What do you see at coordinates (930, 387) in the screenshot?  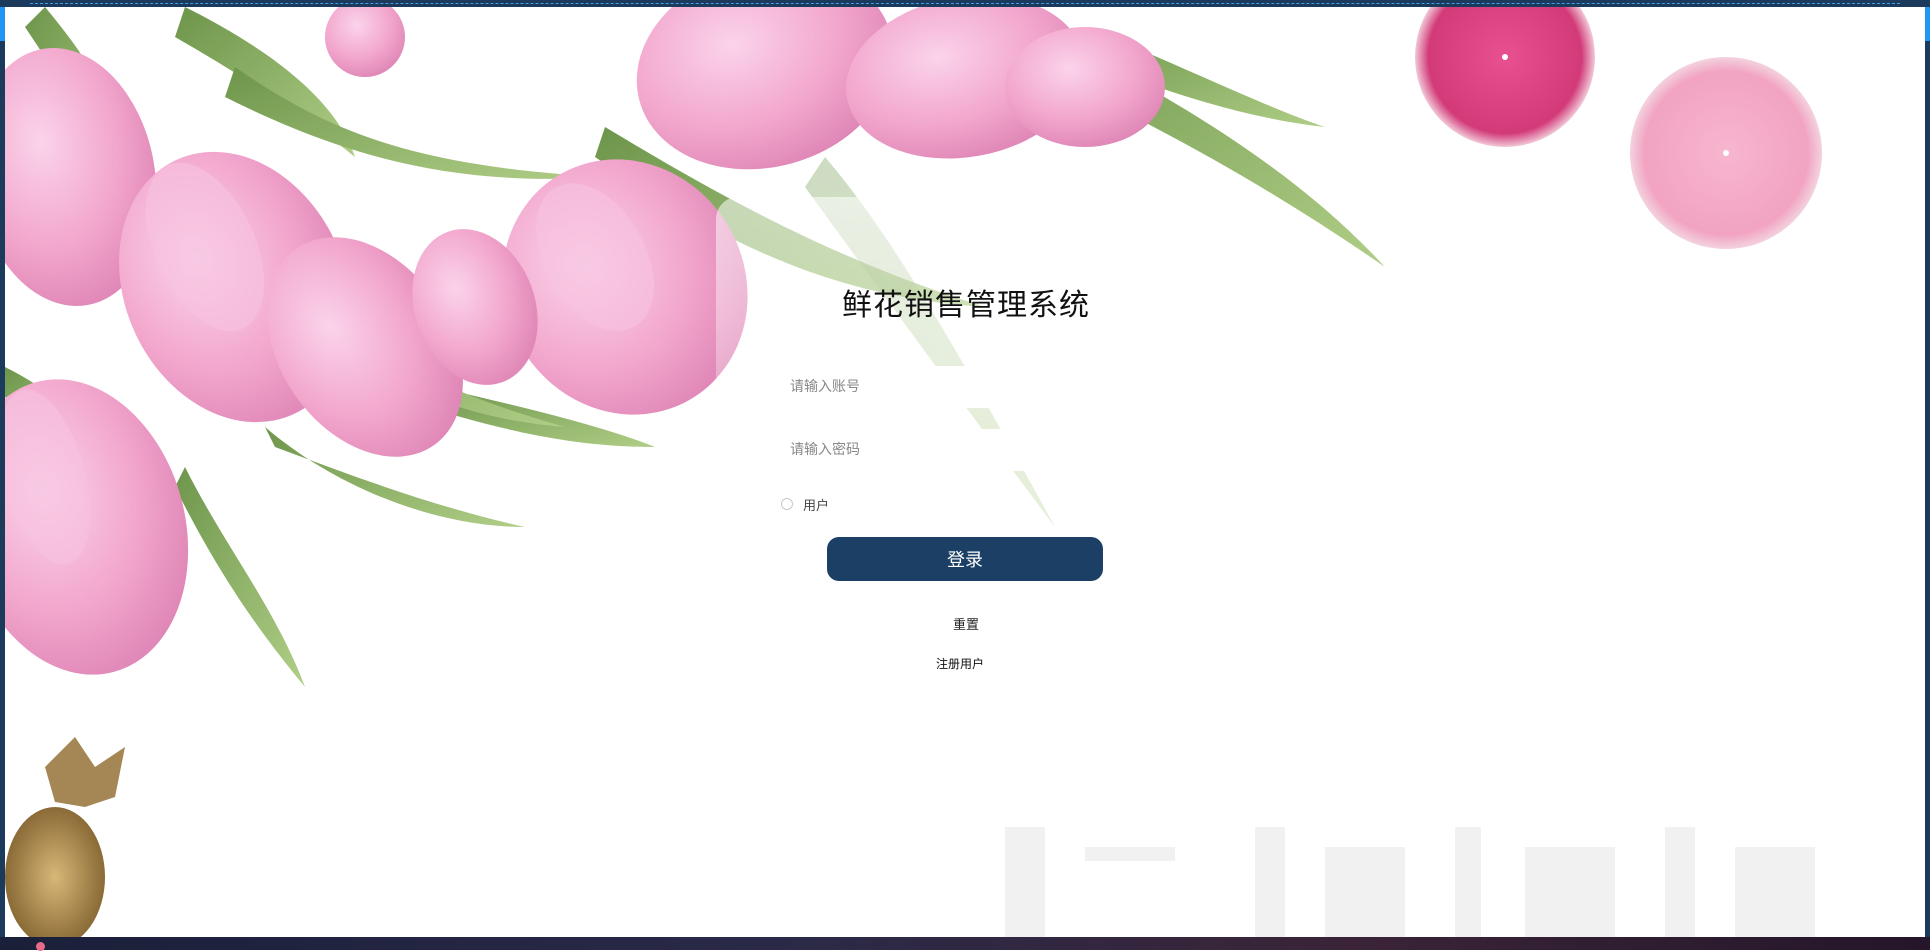 I see `account-input` at bounding box center [930, 387].